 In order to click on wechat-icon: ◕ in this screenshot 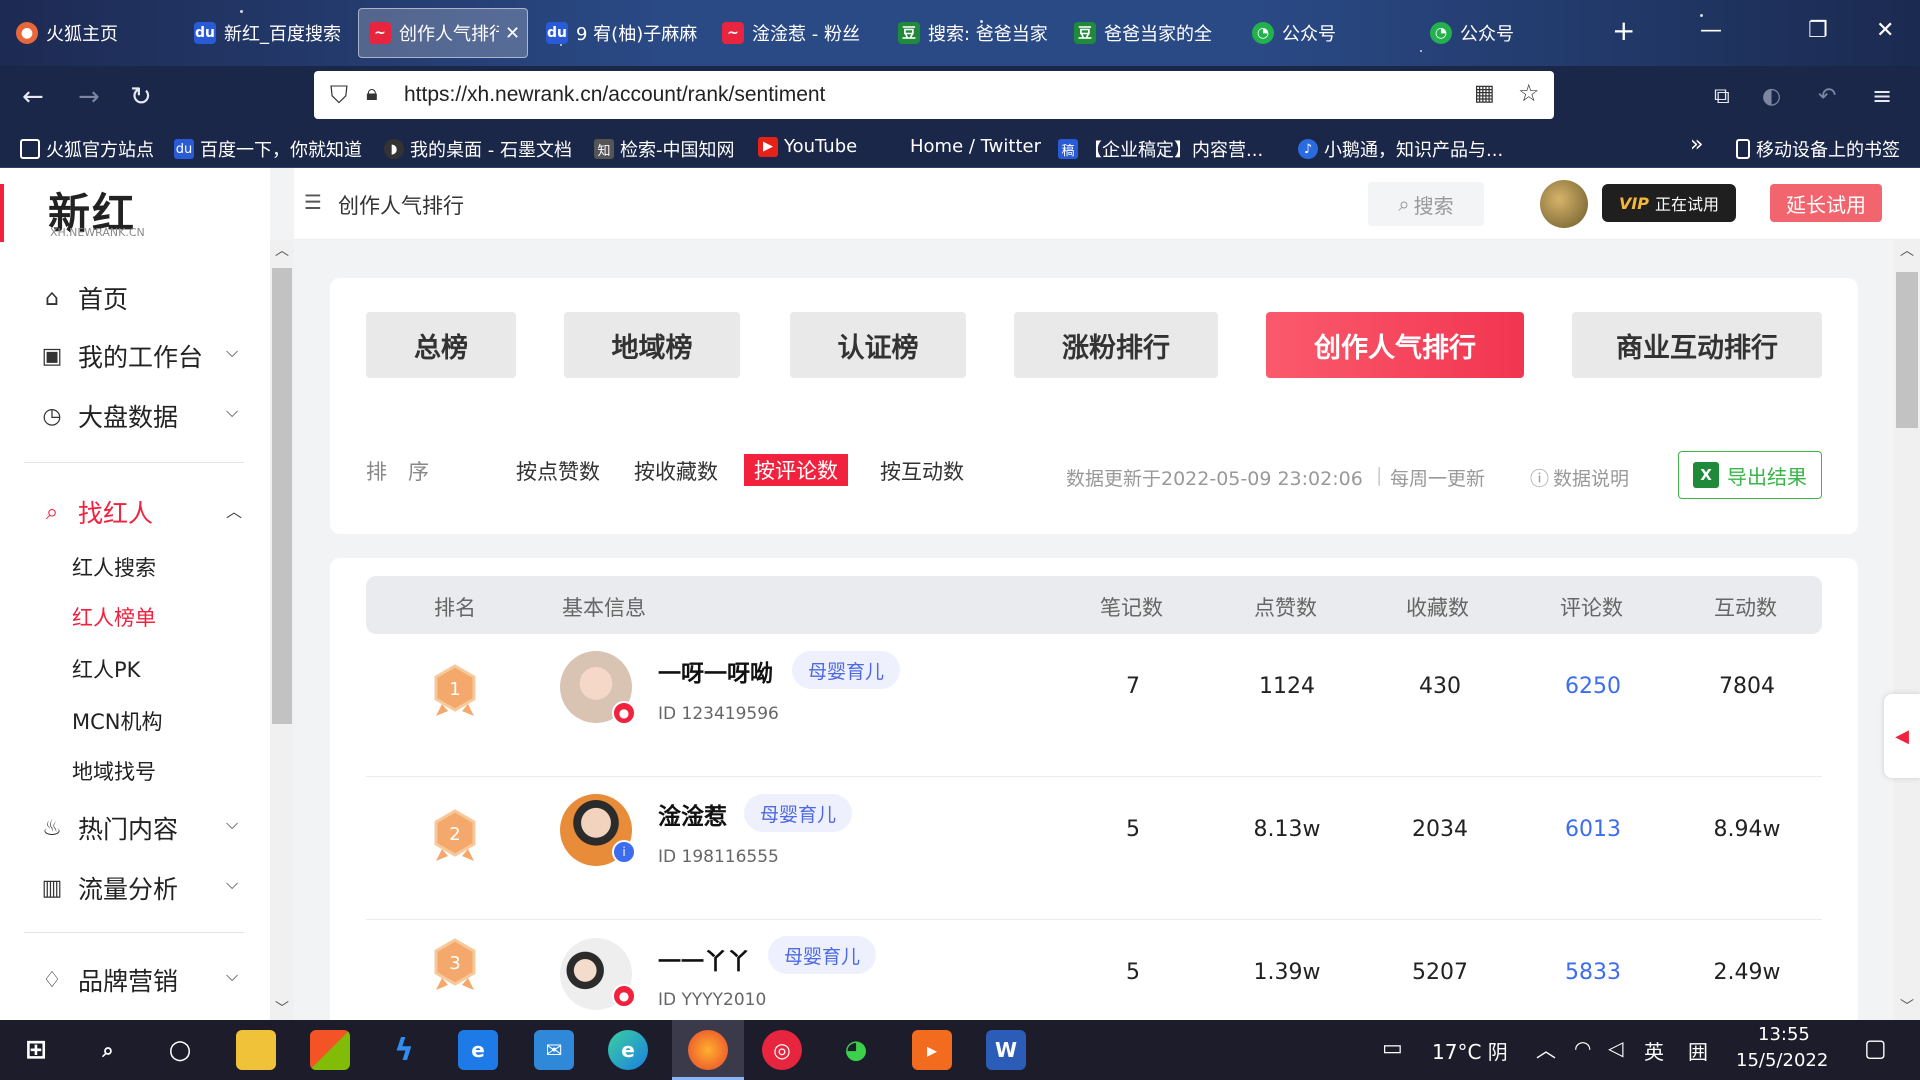, I will do `click(856, 1050)`.